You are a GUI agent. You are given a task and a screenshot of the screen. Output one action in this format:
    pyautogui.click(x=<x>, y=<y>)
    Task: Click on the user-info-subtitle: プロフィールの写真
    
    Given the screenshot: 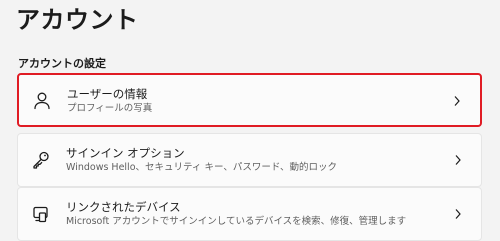 What is the action you would take?
    pyautogui.click(x=110, y=108)
    